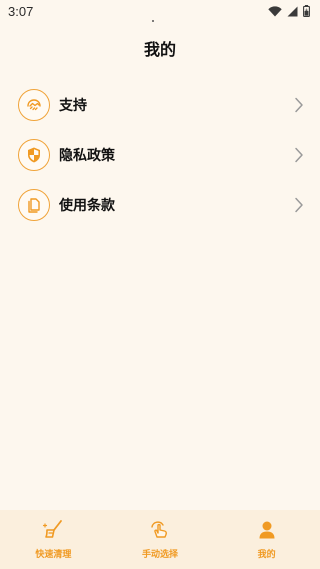 The width and height of the screenshot is (320, 569). What do you see at coordinates (73, 106) in the screenshot?
I see `menu-item-label: 支持` at bounding box center [73, 106].